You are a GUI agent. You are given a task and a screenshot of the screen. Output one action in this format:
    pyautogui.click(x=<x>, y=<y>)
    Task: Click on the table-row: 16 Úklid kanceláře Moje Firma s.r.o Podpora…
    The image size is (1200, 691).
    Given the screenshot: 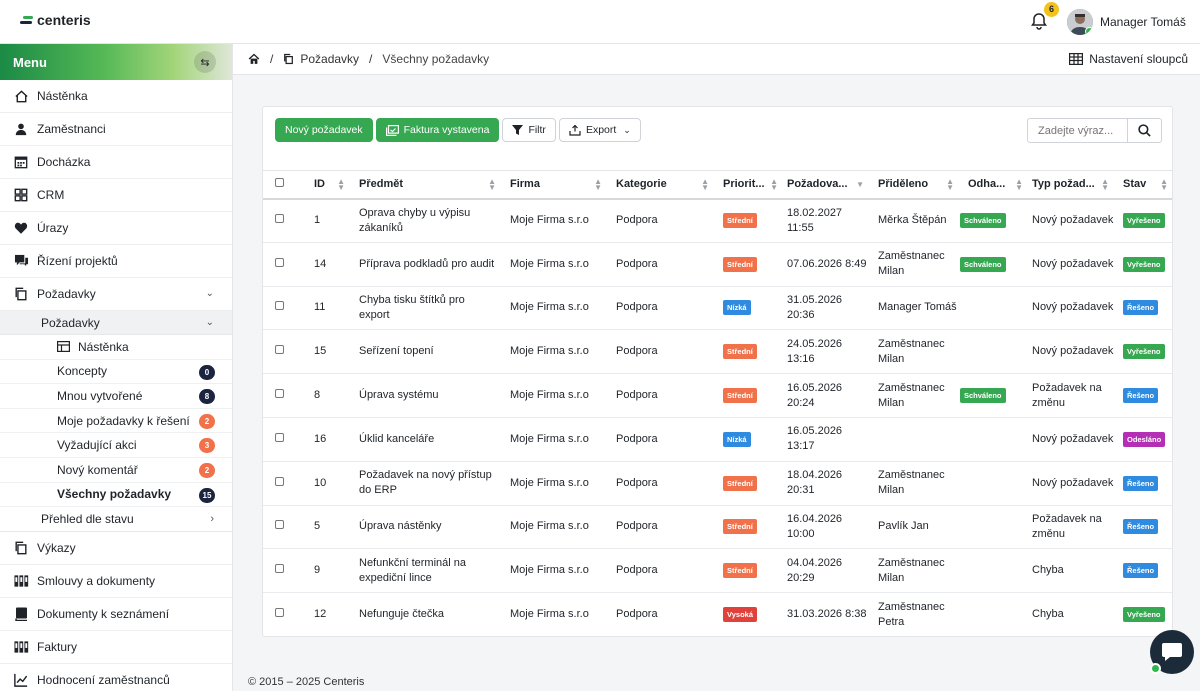 What is the action you would take?
    pyautogui.click(x=717, y=439)
    